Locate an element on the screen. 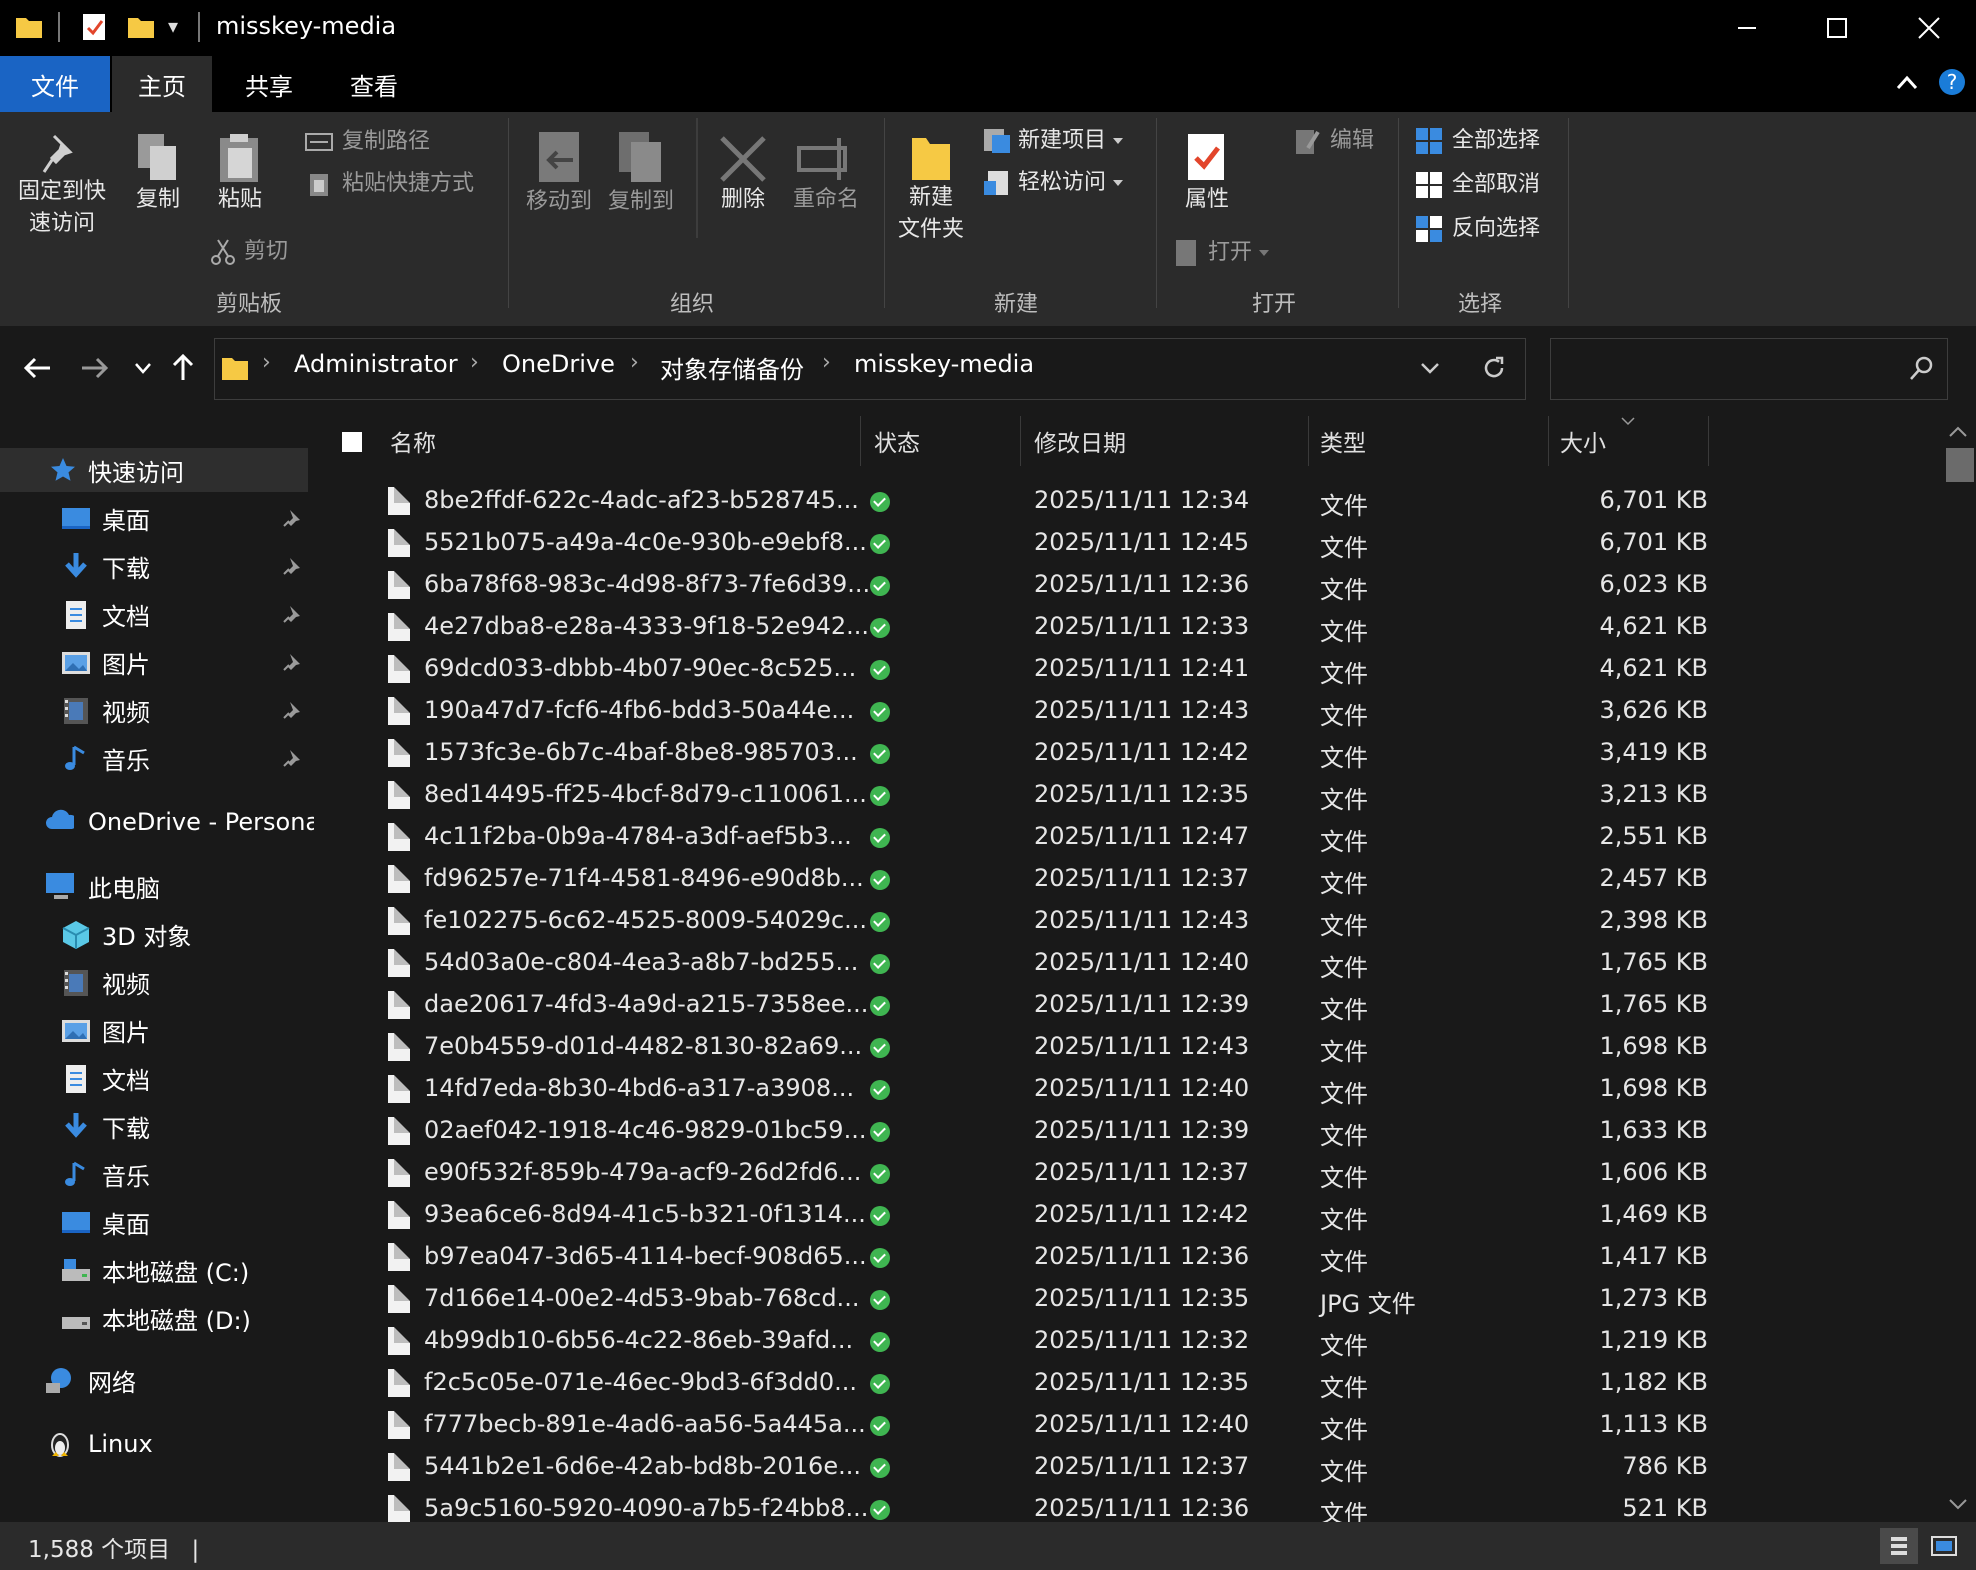  edit-button: 编辑 is located at coordinates (1334, 141).